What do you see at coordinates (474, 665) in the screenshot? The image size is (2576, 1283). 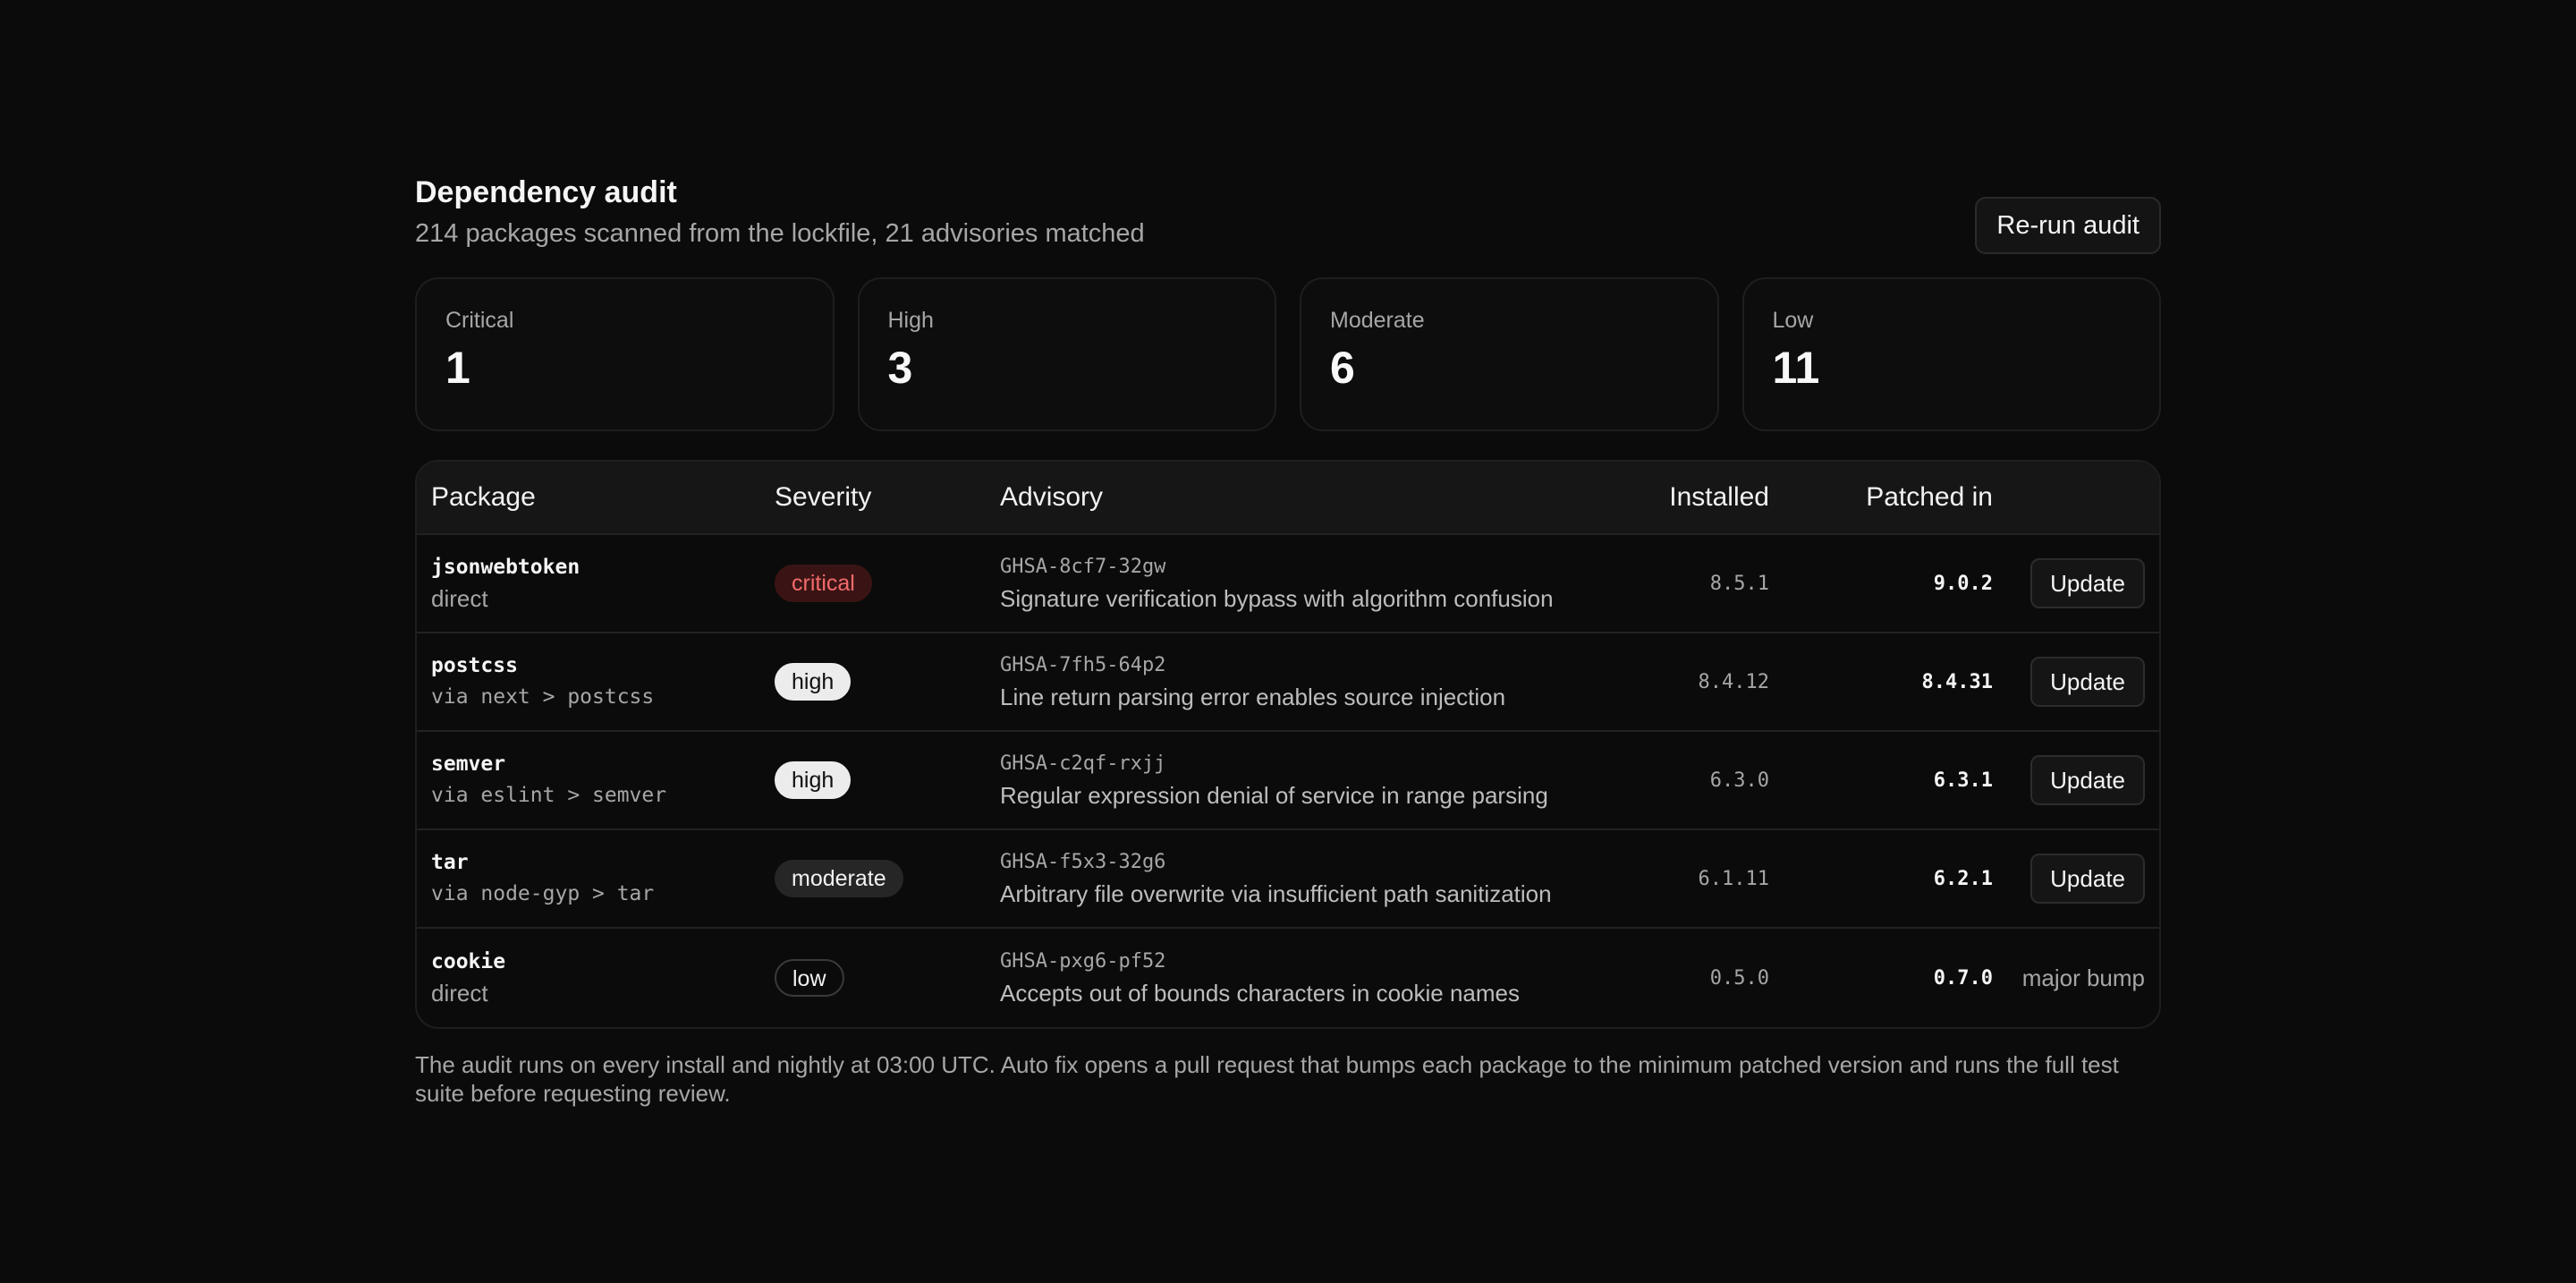 I see `package-name: postcss` at bounding box center [474, 665].